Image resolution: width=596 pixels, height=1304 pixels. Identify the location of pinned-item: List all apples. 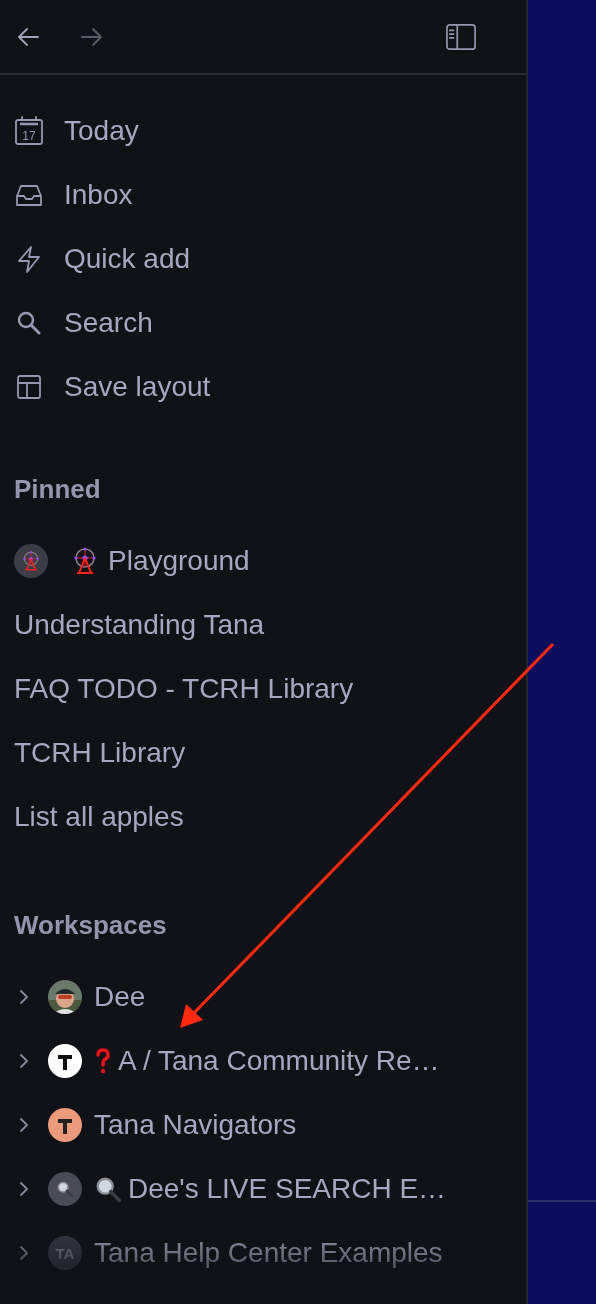
(263, 817).